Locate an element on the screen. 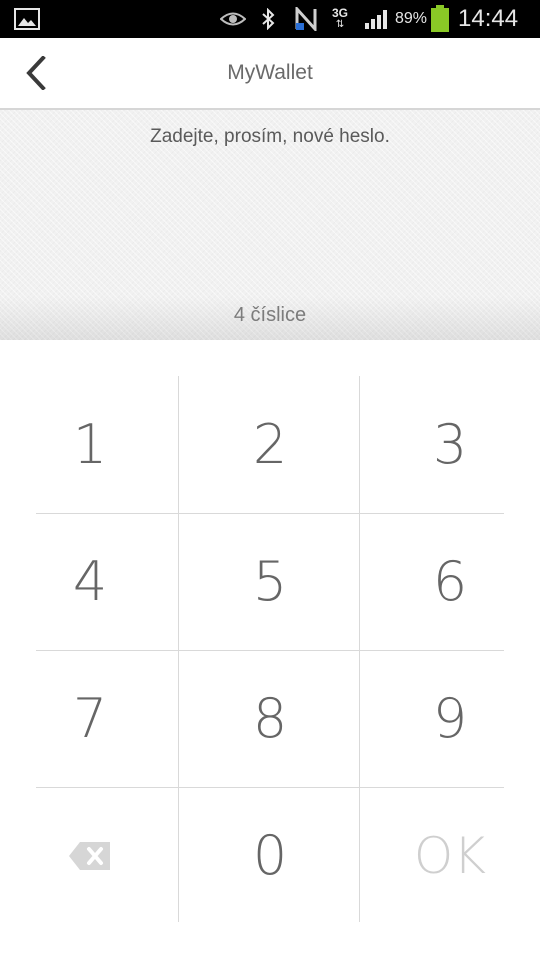  app-bar: MyWallet is located at coordinates (270, 74).